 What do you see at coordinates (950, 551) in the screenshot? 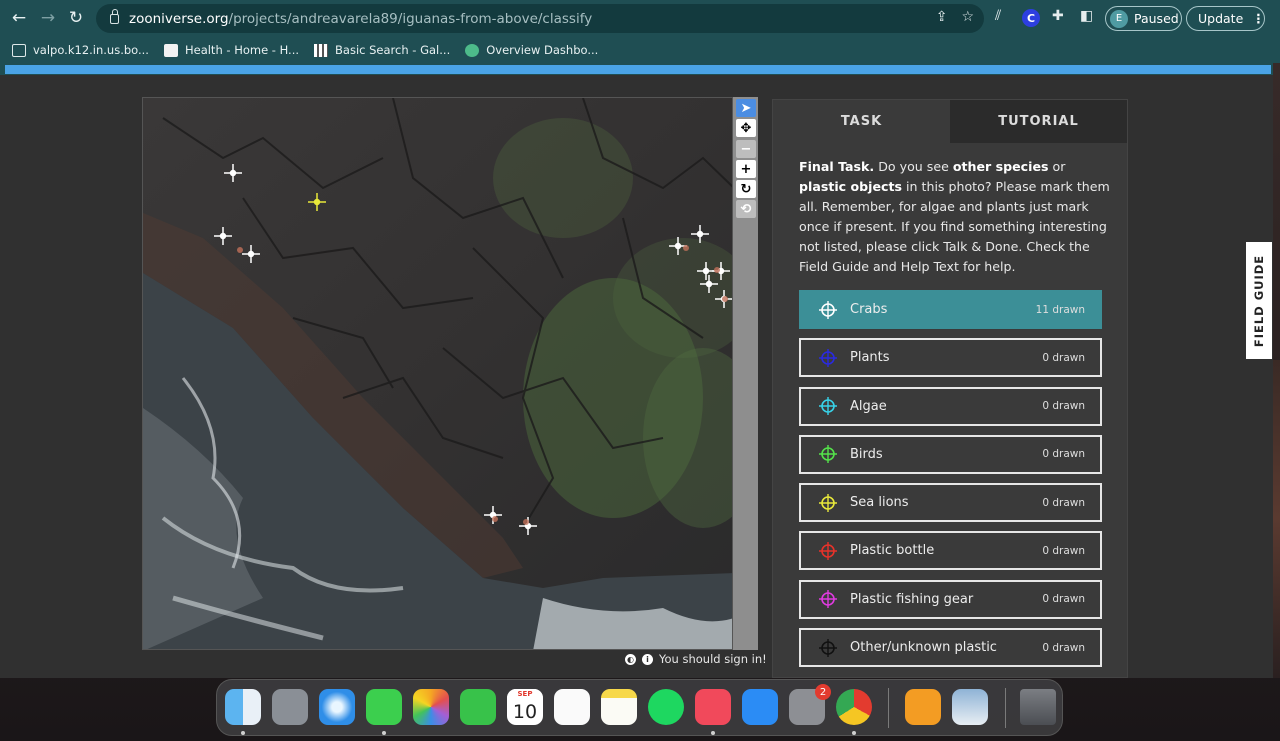
I see `tool-plastic-bottle: Plastic bottle 0 drawn` at bounding box center [950, 551].